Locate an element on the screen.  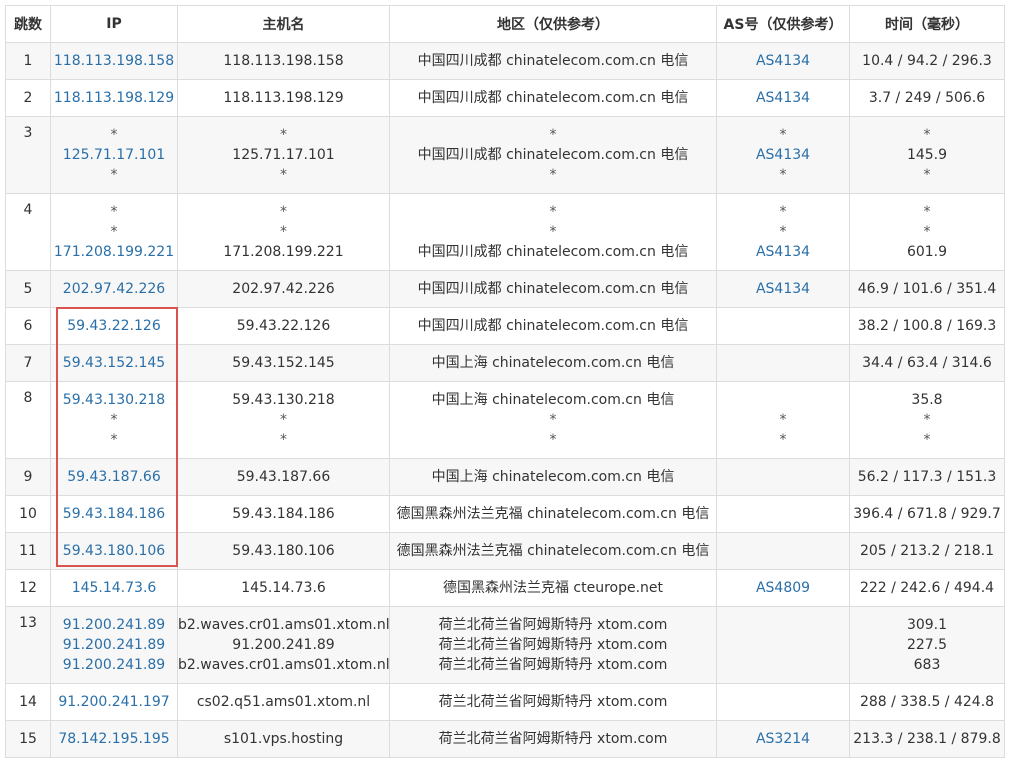
time-cell: 10.4 / 94.2 / 296.3 is located at coordinates (927, 61).